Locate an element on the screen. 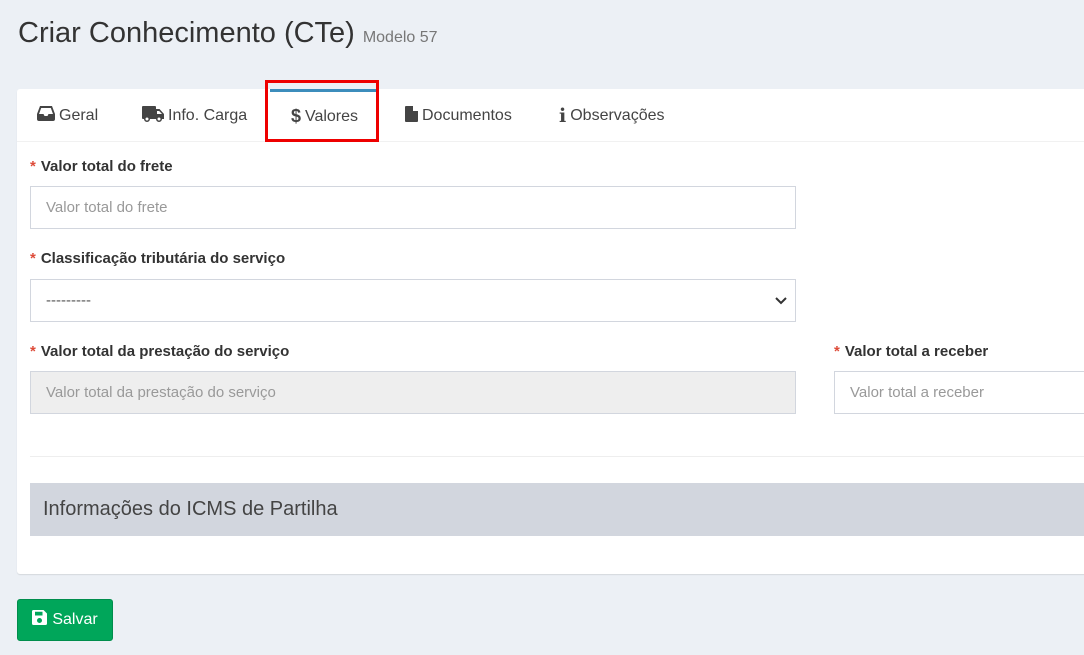 This screenshot has height=655, width=1084. tab-valores-label: Valores is located at coordinates (331, 116).